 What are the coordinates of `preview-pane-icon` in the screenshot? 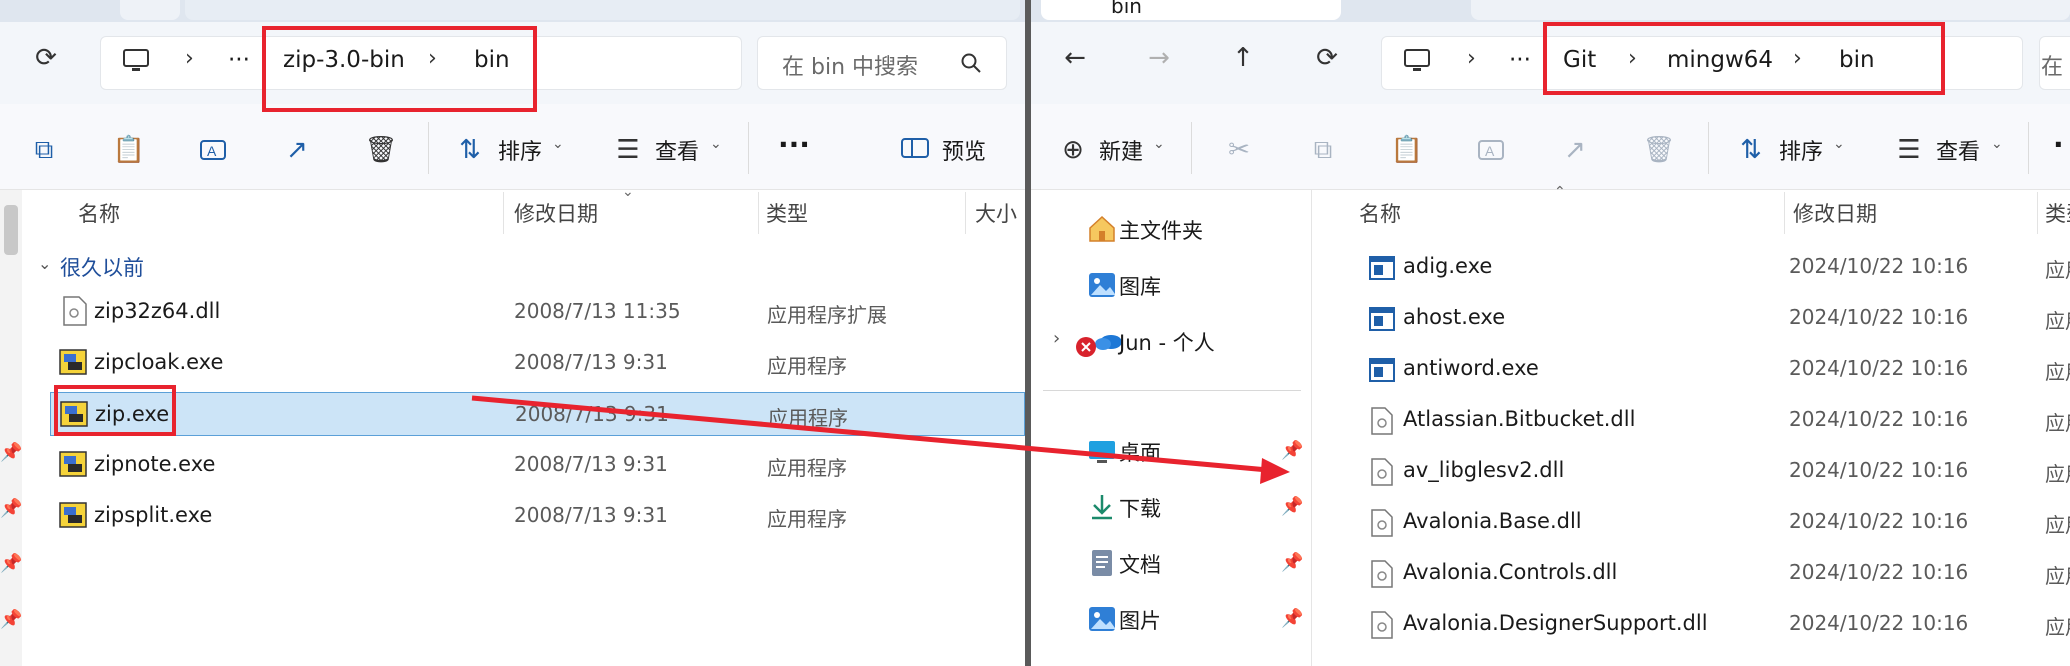 It's located at (915, 148).